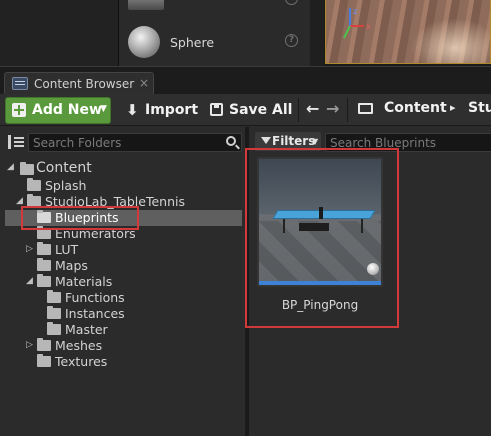  Describe the element at coordinates (16, 142) in the screenshot. I see `sources-panel-toggle-icon` at that location.